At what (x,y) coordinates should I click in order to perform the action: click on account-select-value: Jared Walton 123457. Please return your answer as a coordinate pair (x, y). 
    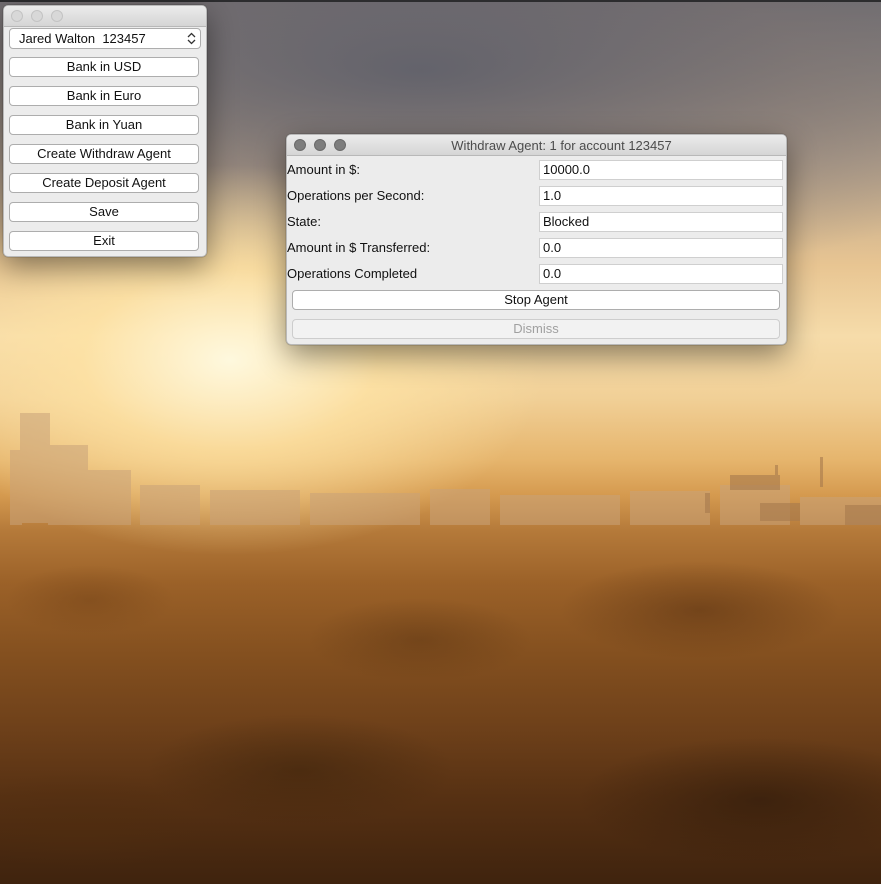
    Looking at the image, I should click on (82, 38).